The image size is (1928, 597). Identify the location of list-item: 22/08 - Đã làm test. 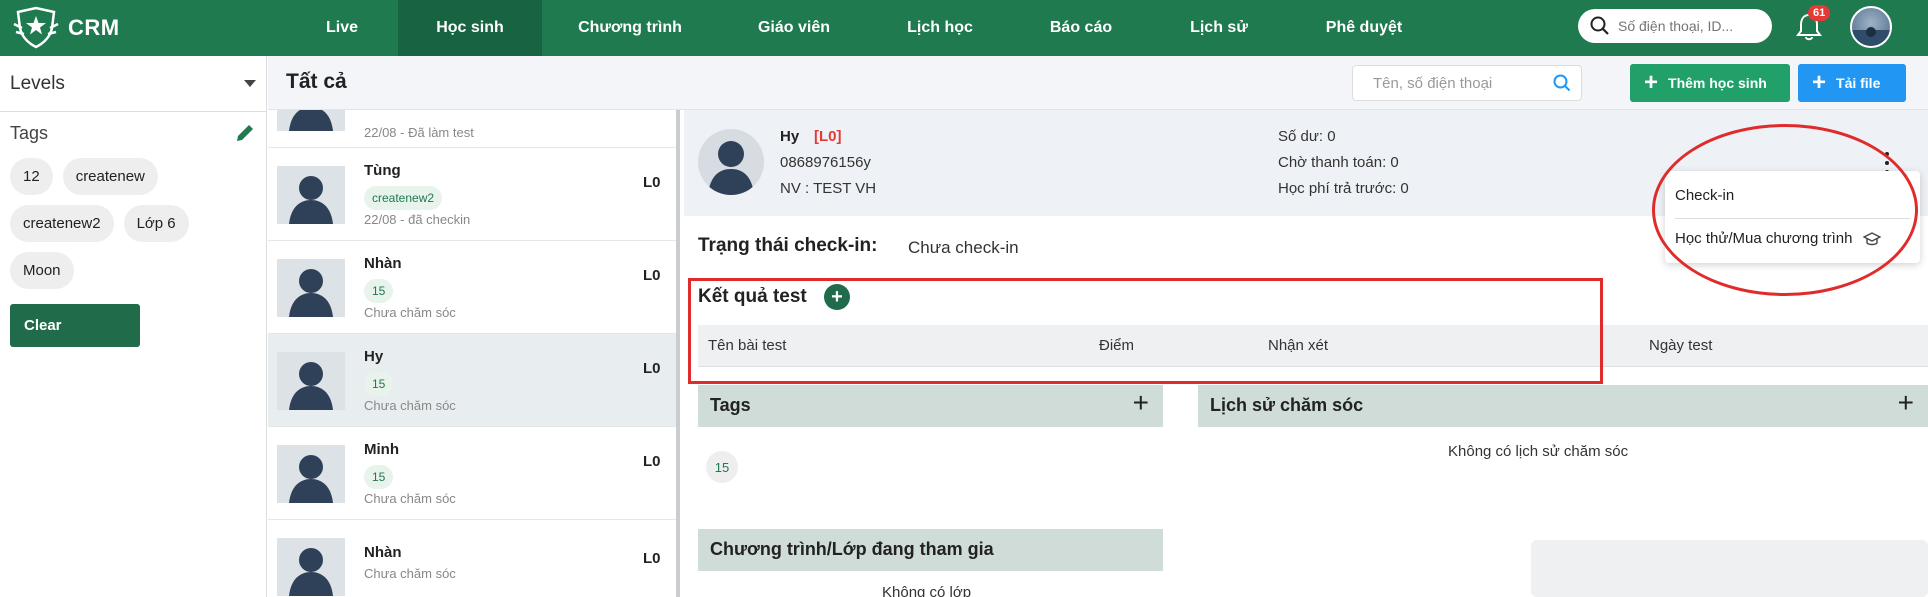
(472, 129).